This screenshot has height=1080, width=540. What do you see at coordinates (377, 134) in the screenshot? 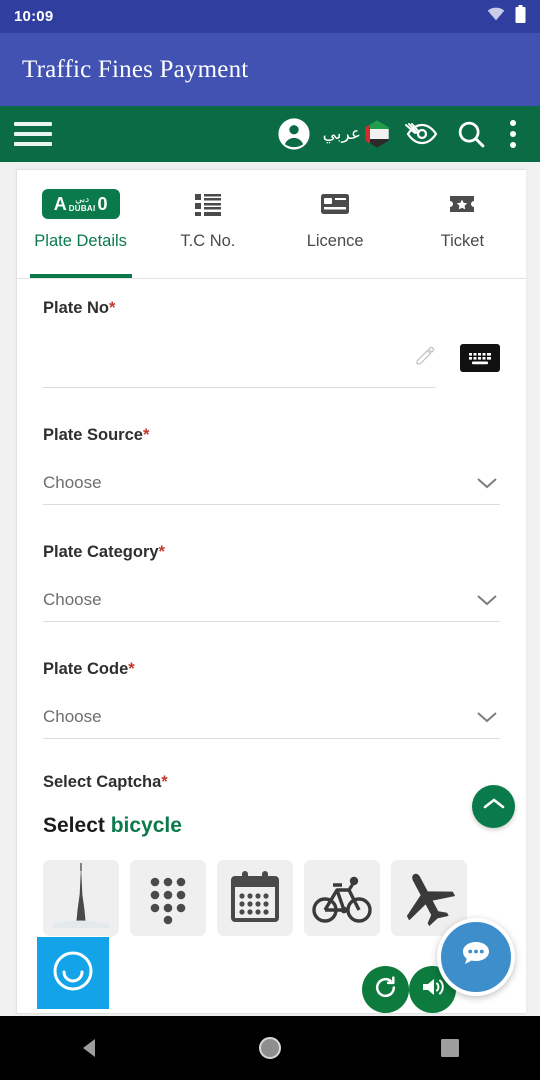
I see `uae-flag-icon` at bounding box center [377, 134].